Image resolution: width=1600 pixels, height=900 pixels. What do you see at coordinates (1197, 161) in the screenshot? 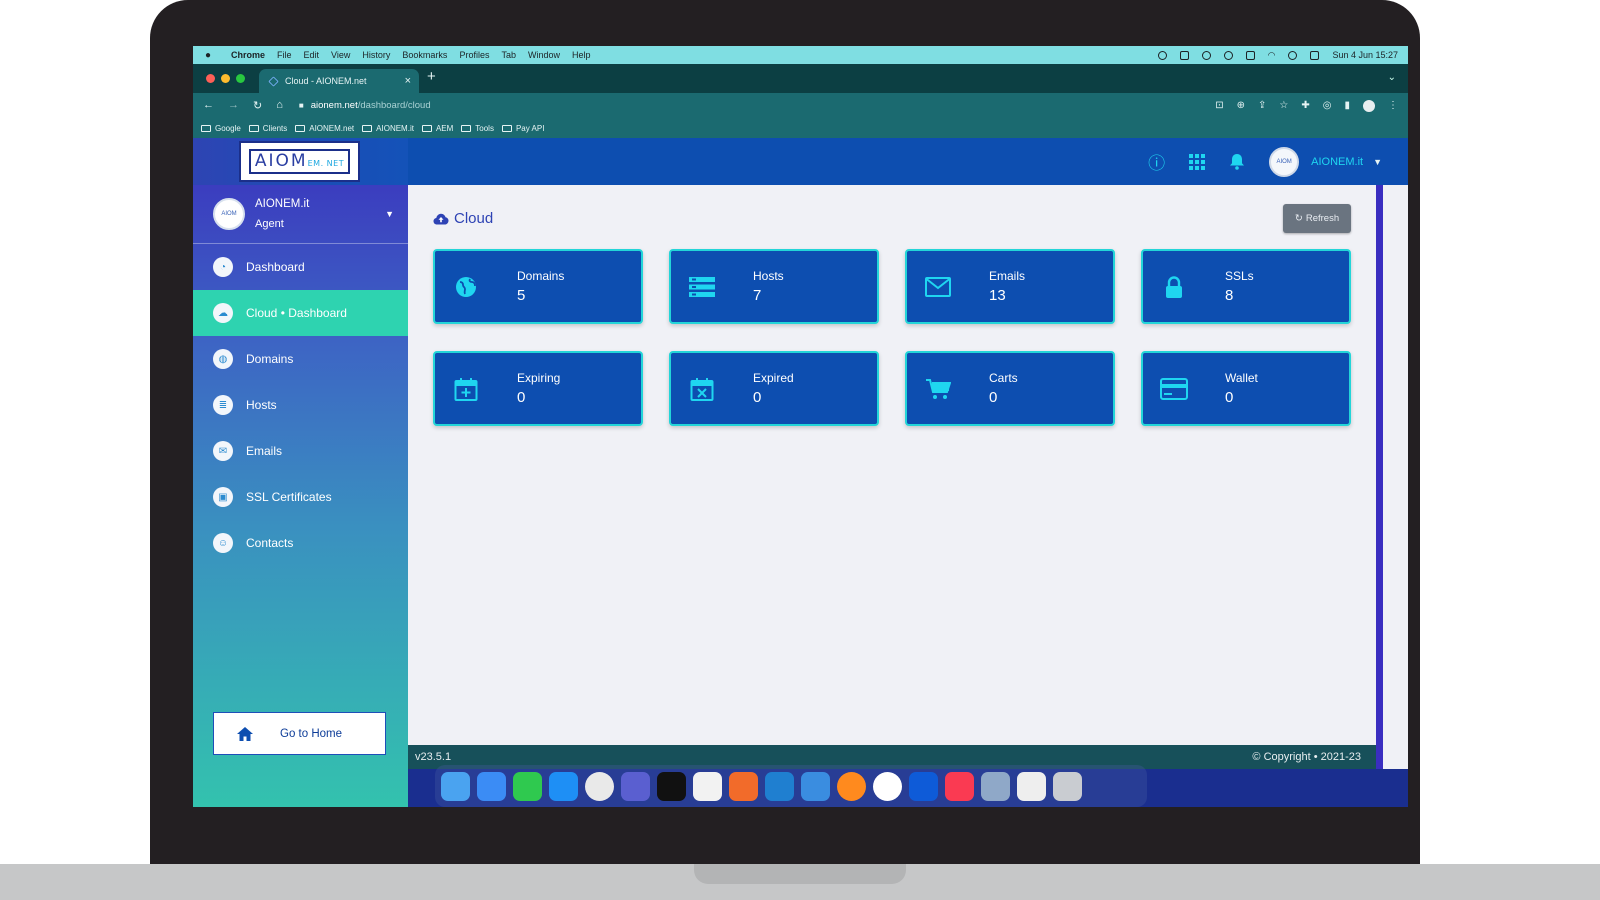
I see `apps-grid-icon` at bounding box center [1197, 161].